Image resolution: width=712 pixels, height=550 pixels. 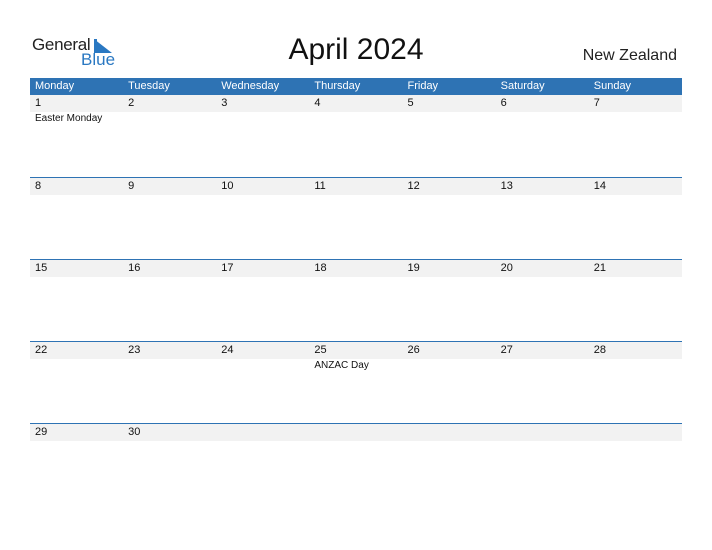 I want to click on day-number: 8, so click(x=38, y=186).